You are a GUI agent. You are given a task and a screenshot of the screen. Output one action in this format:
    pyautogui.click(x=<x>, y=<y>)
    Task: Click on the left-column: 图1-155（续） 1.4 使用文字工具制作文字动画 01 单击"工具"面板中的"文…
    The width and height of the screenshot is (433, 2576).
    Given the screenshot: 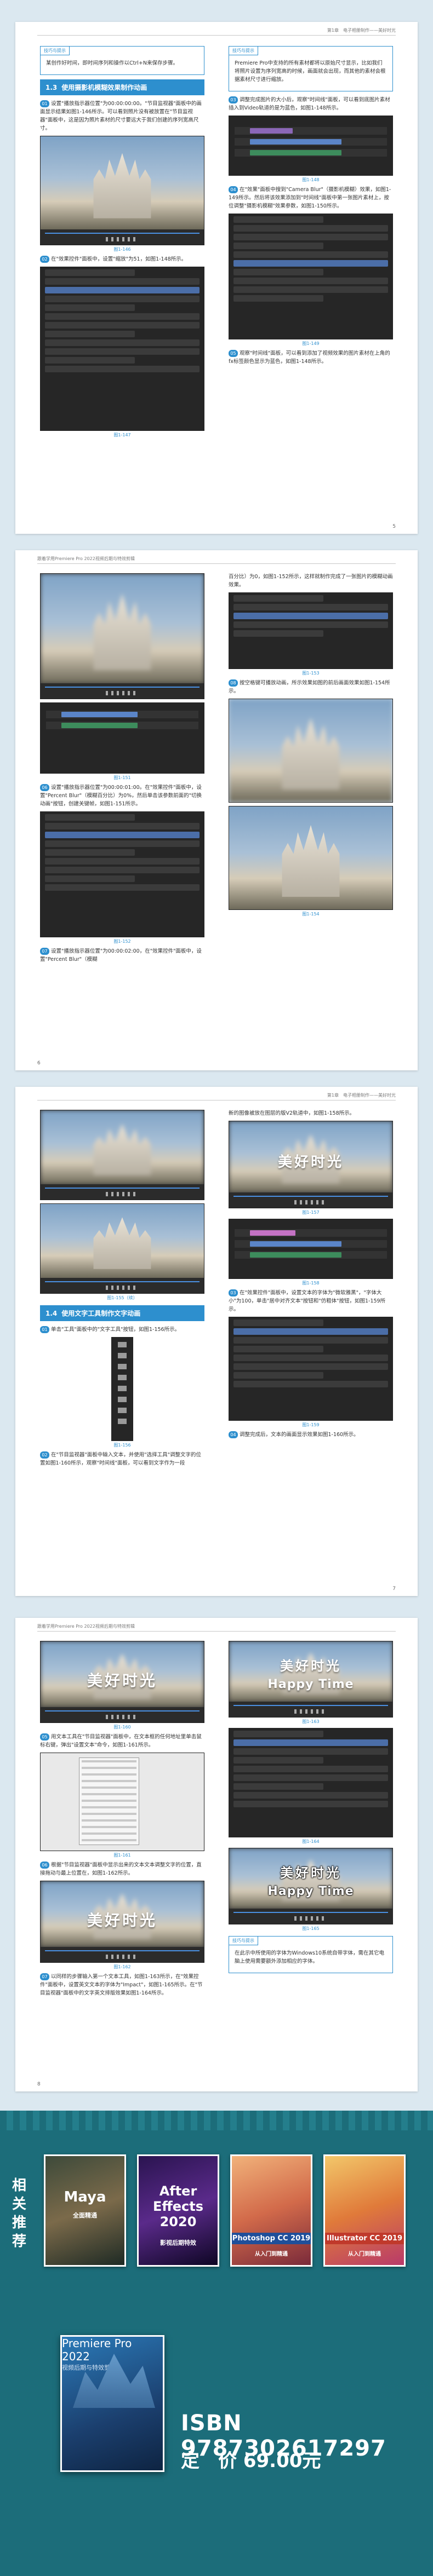 What is the action you would take?
    pyautogui.click(x=122, y=1288)
    